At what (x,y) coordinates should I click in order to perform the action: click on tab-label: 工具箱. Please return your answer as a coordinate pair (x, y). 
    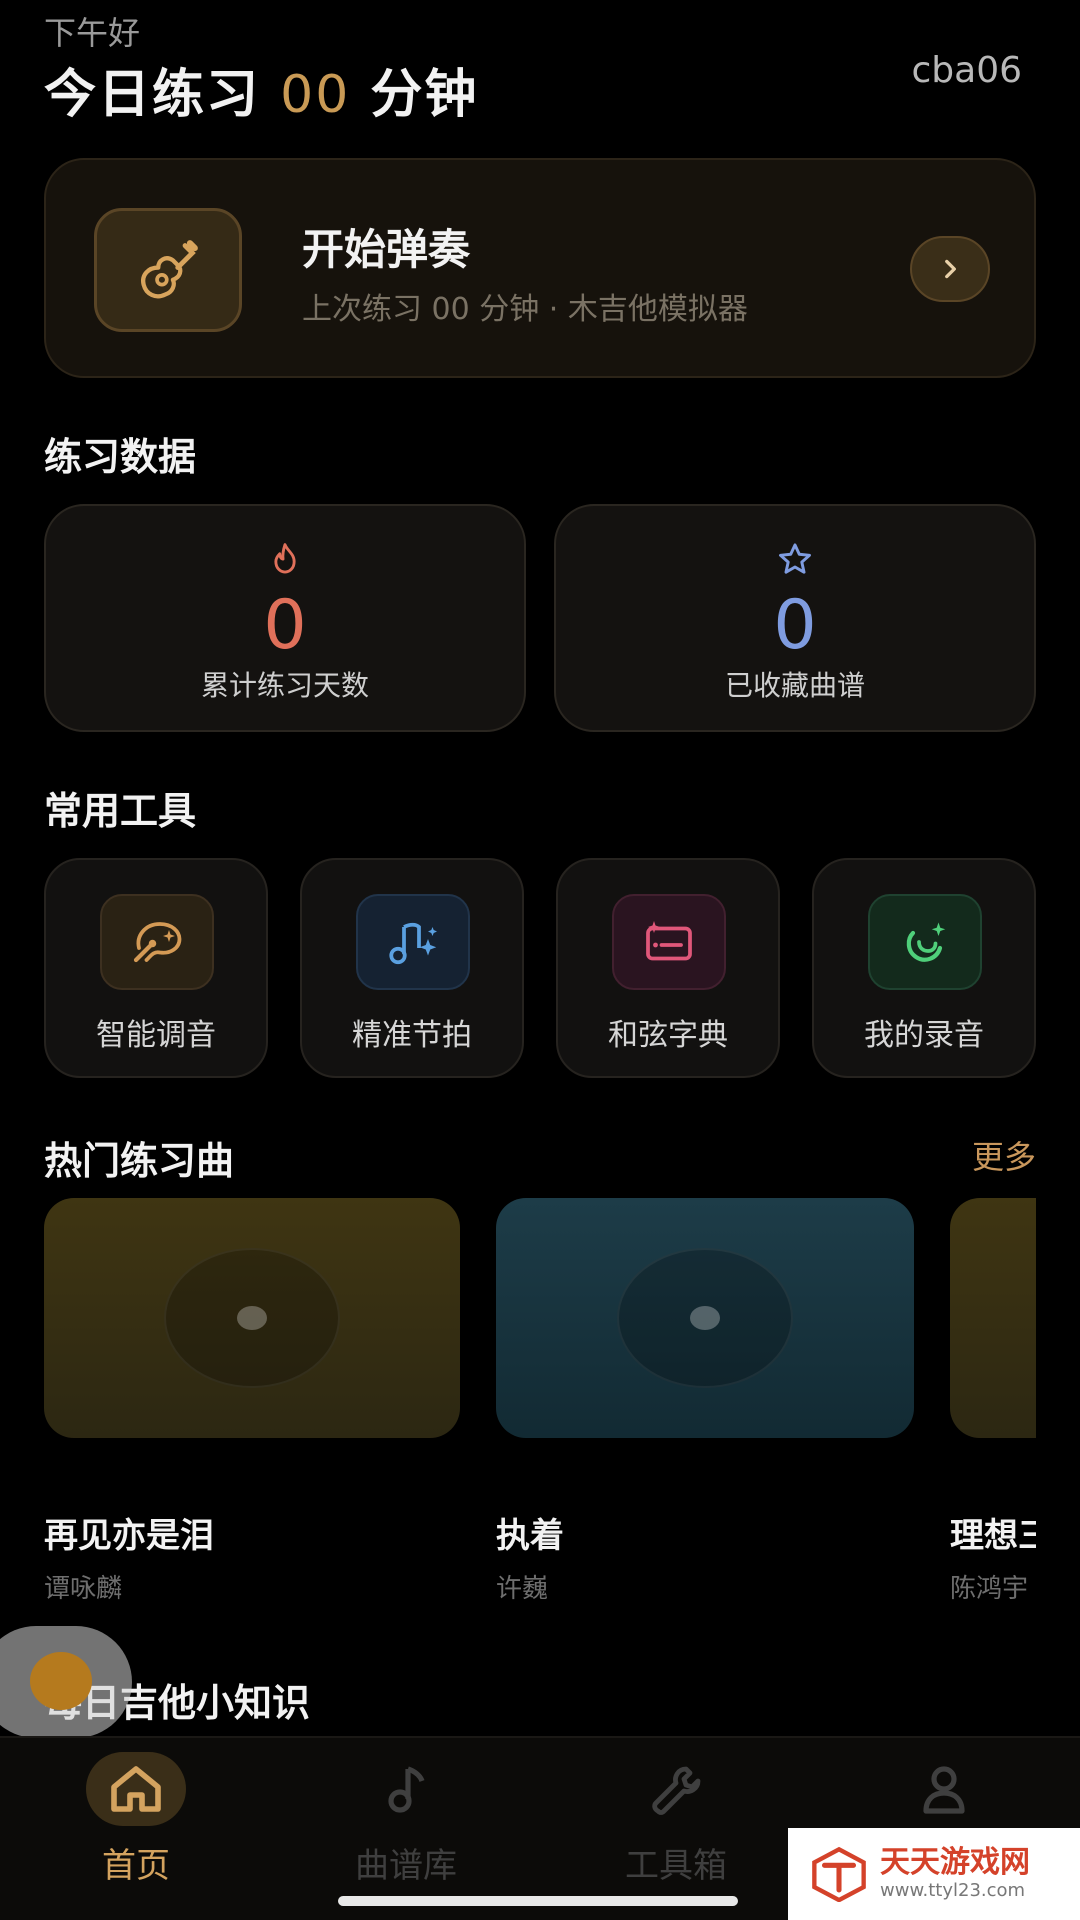
    Looking at the image, I should click on (676, 1866).